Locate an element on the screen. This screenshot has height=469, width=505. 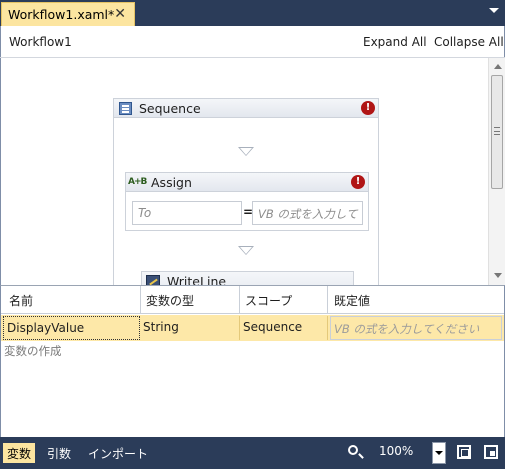
assign-label: Assign is located at coordinates (171, 182).